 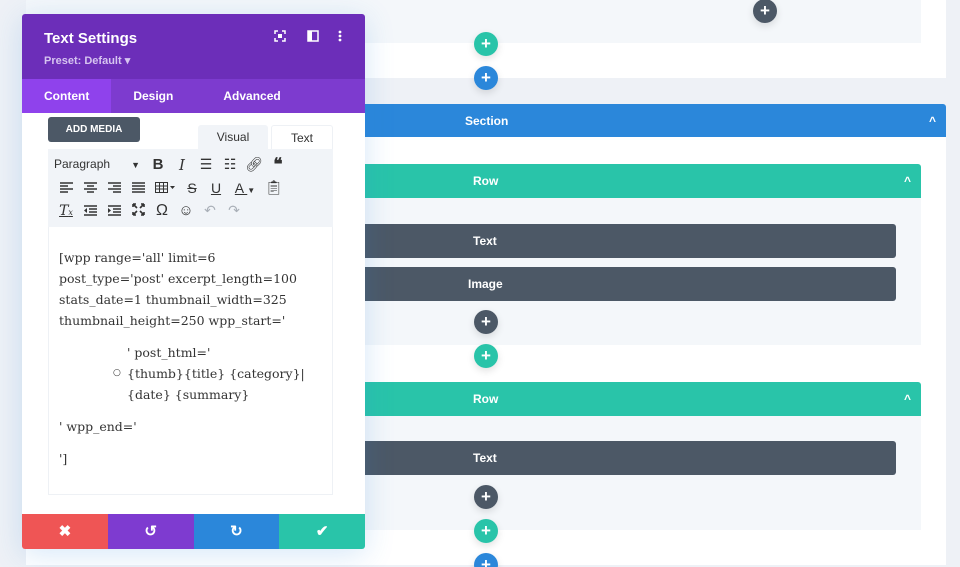 I want to click on cancel-button: ✖, so click(x=65, y=531).